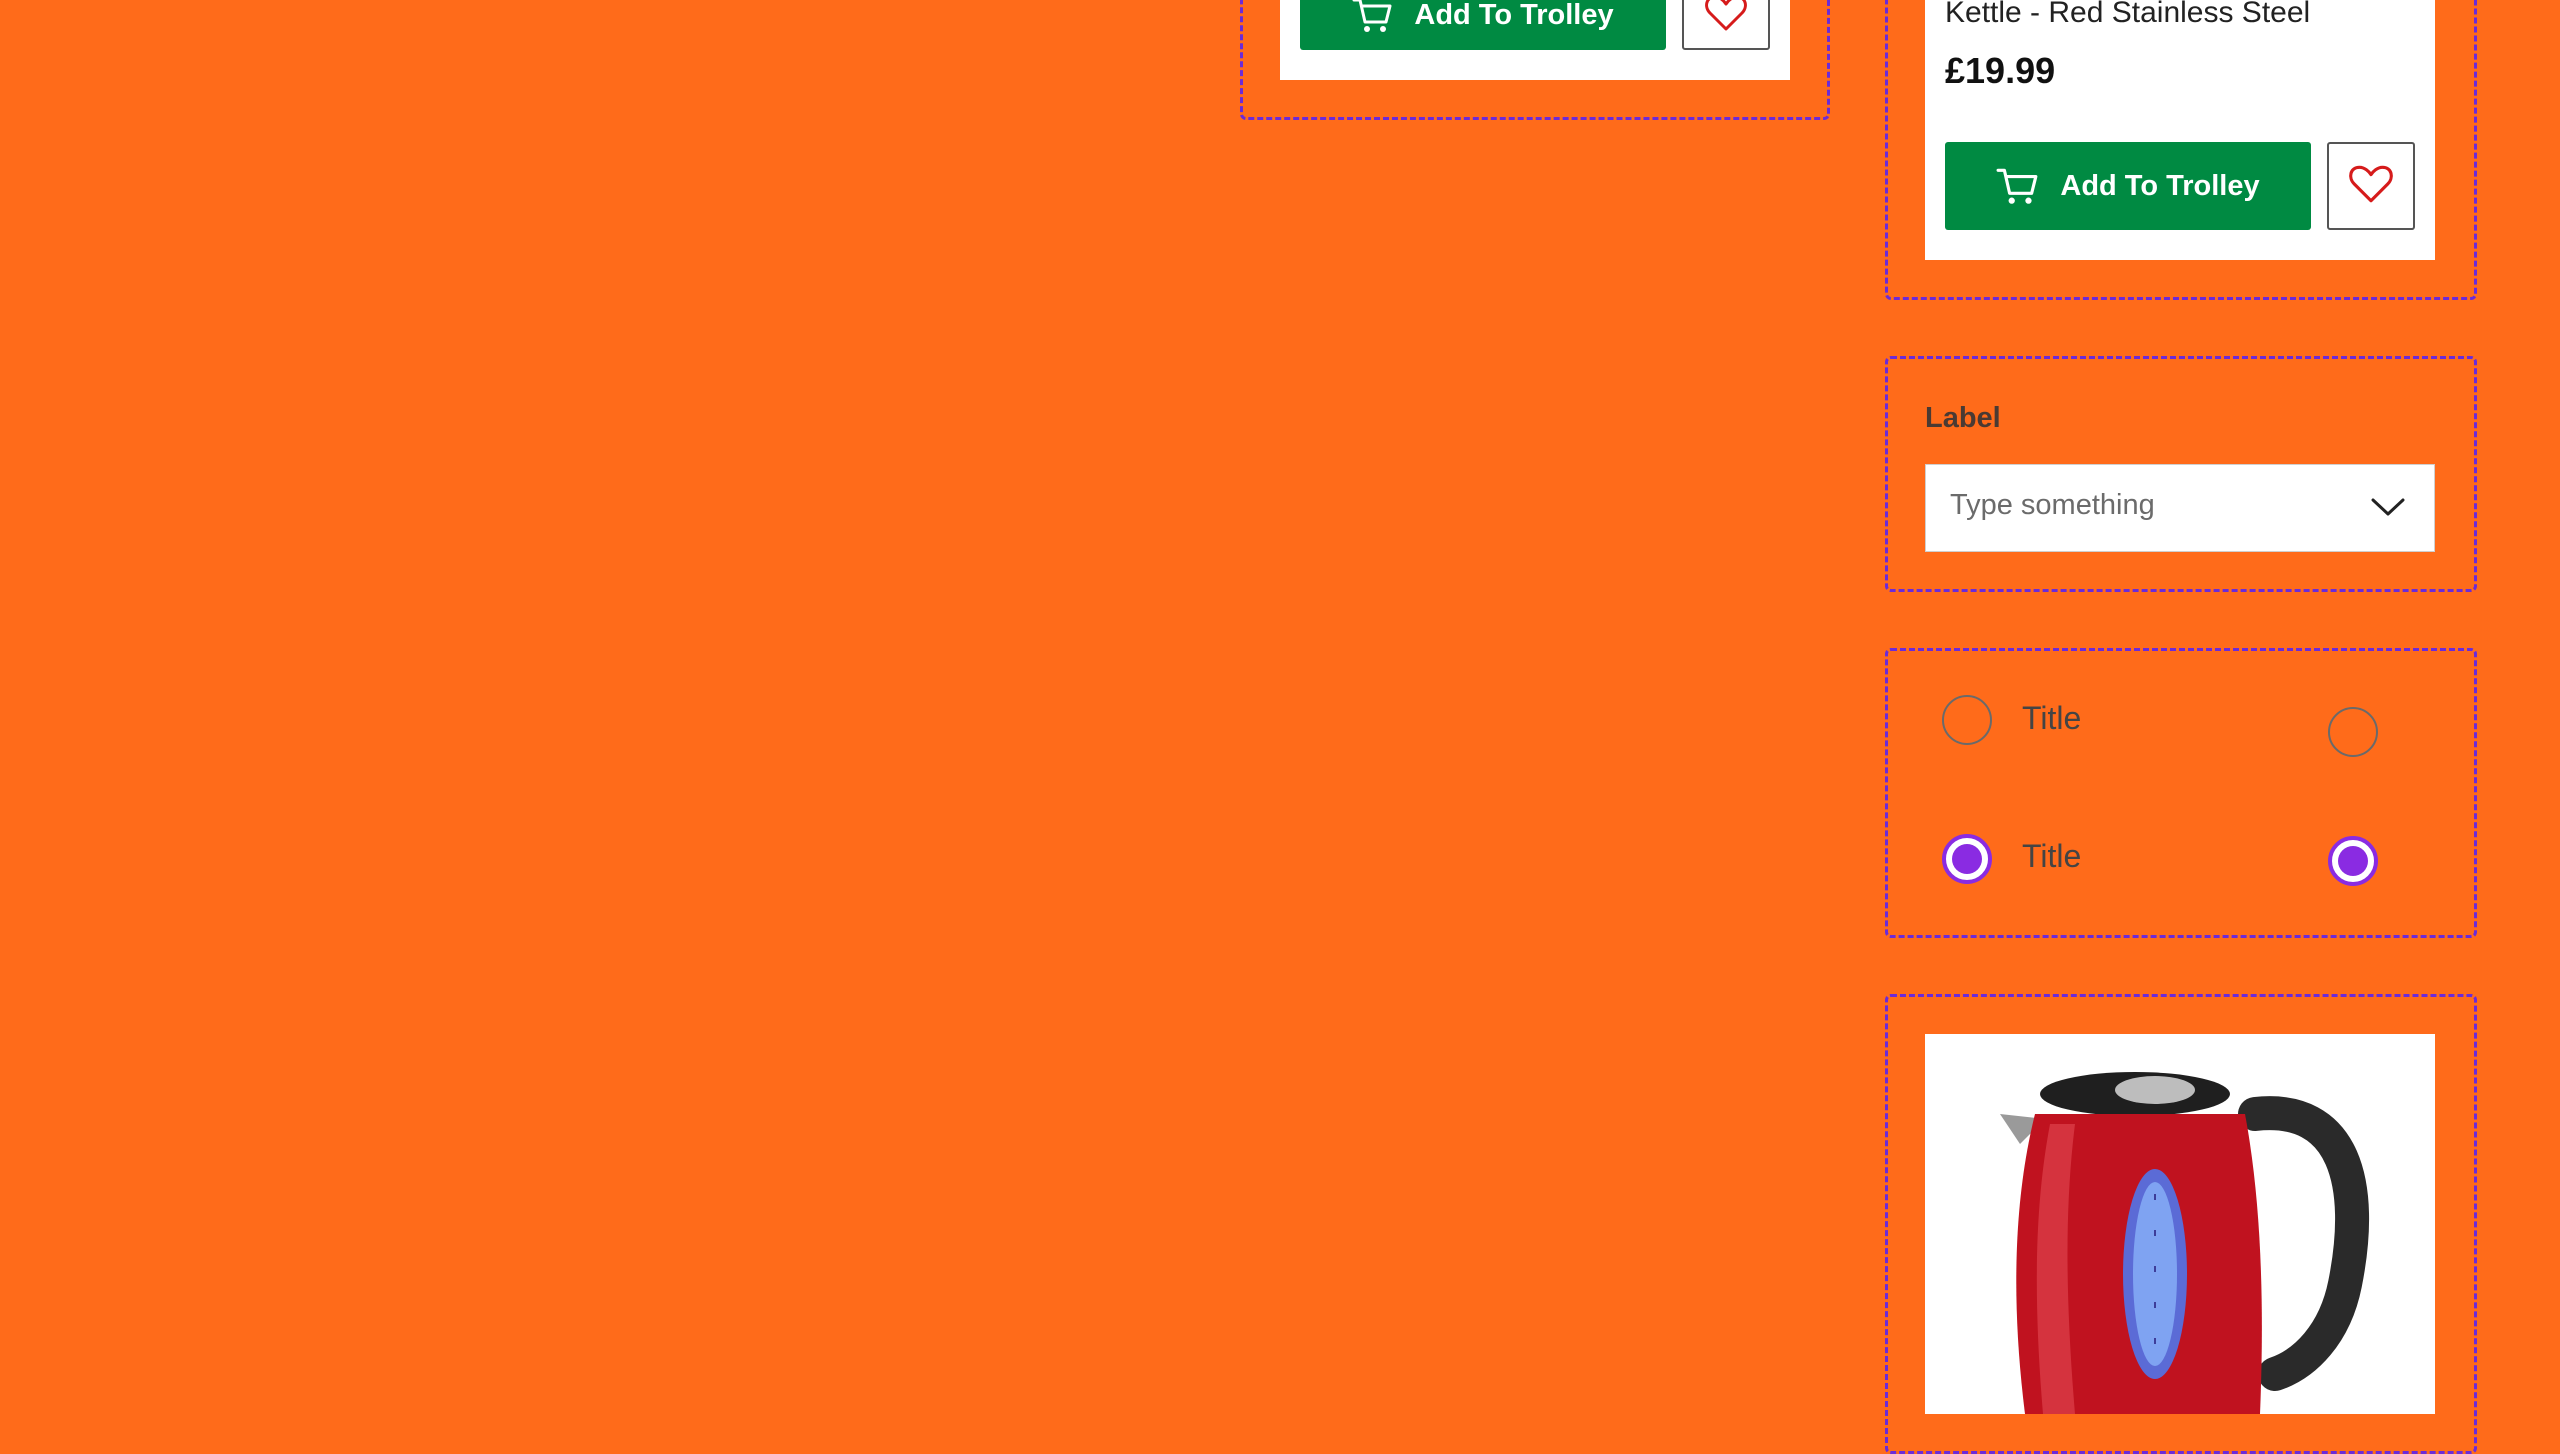  I want to click on product-image-card, so click(2180, 1224).